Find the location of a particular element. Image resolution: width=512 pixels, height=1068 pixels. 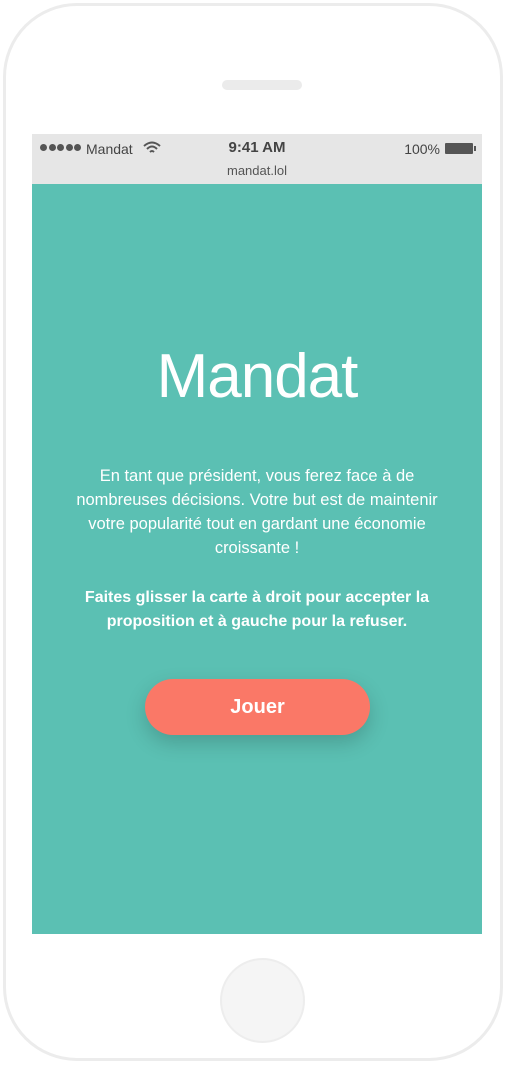

play-button: Jouer is located at coordinates (257, 707).